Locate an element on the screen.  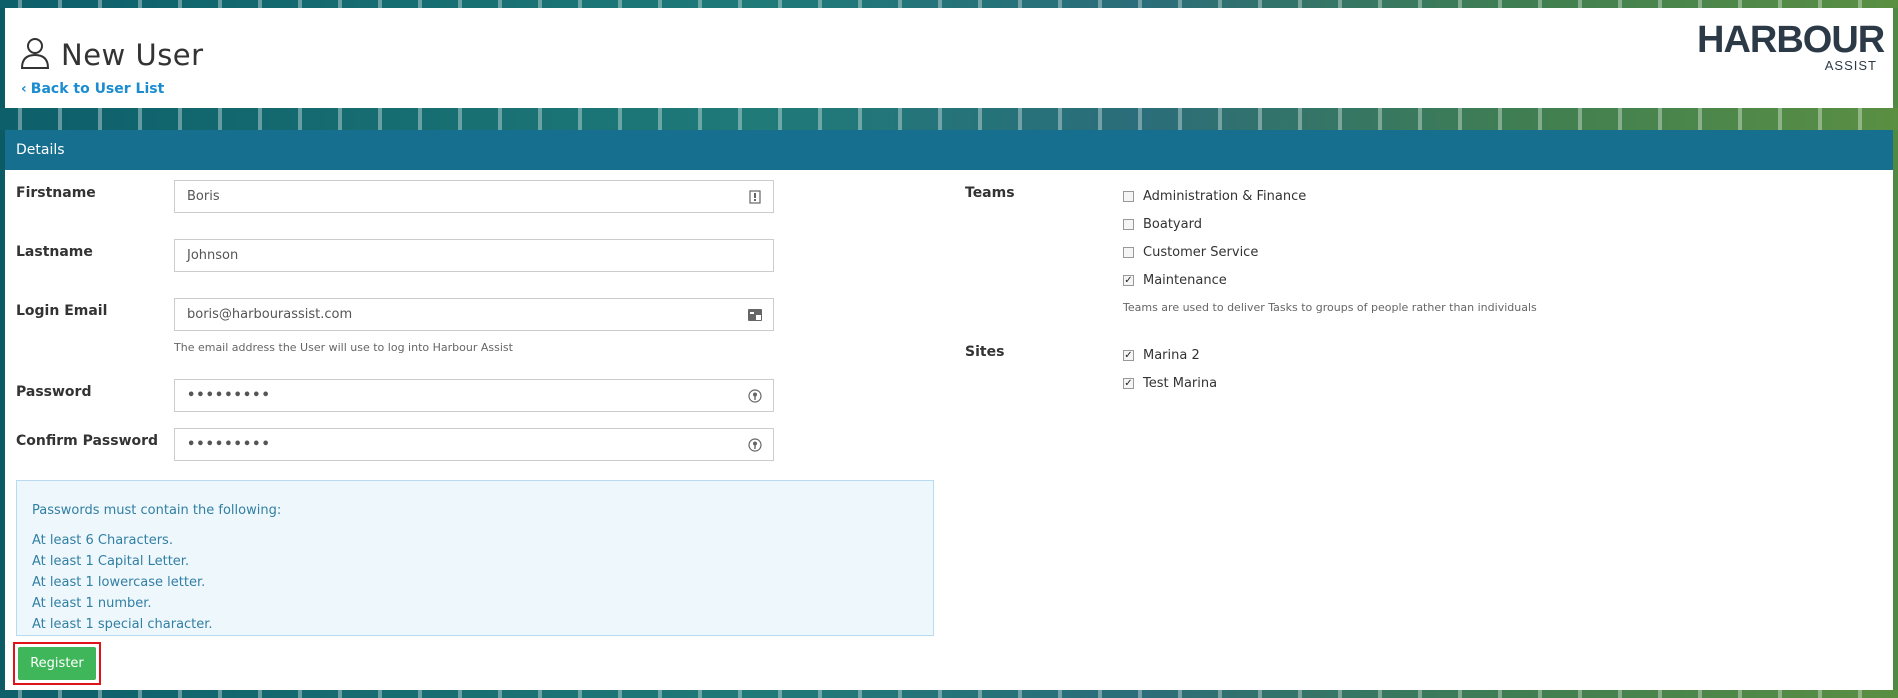
harbour-assist-logo: HARBOUR ASSIST is located at coordinates (1791, 49).